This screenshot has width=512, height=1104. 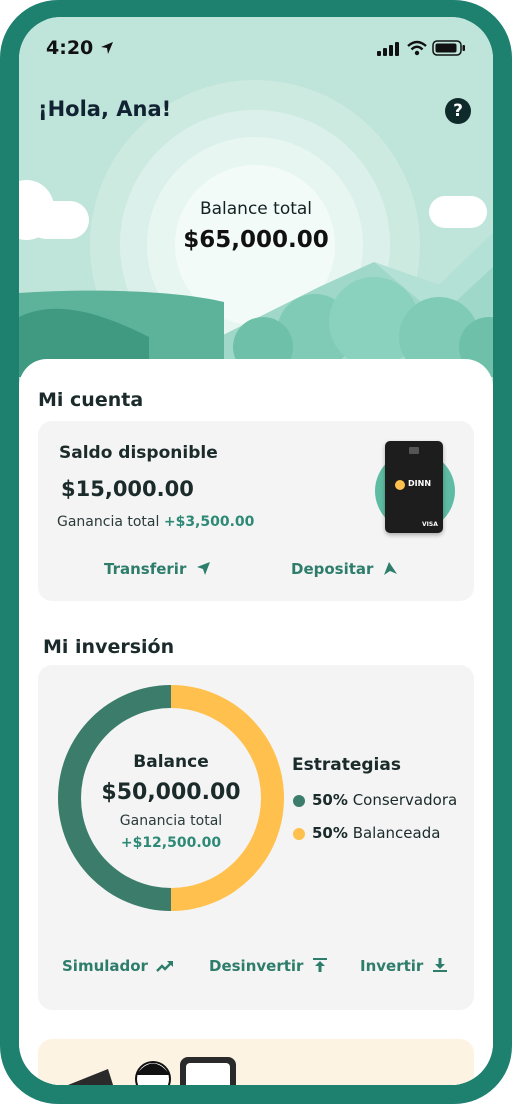 I want to click on donut-balance-value: $50,000.00, so click(x=171, y=792).